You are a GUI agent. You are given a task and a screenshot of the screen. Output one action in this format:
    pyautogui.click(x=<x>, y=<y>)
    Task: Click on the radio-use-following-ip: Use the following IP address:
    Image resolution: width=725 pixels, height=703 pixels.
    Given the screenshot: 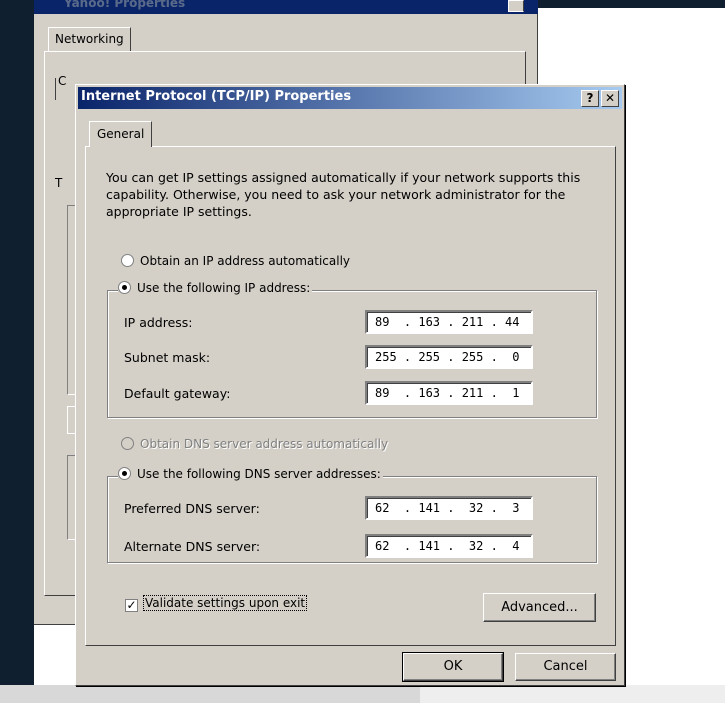 What is the action you would take?
    pyautogui.click(x=215, y=290)
    